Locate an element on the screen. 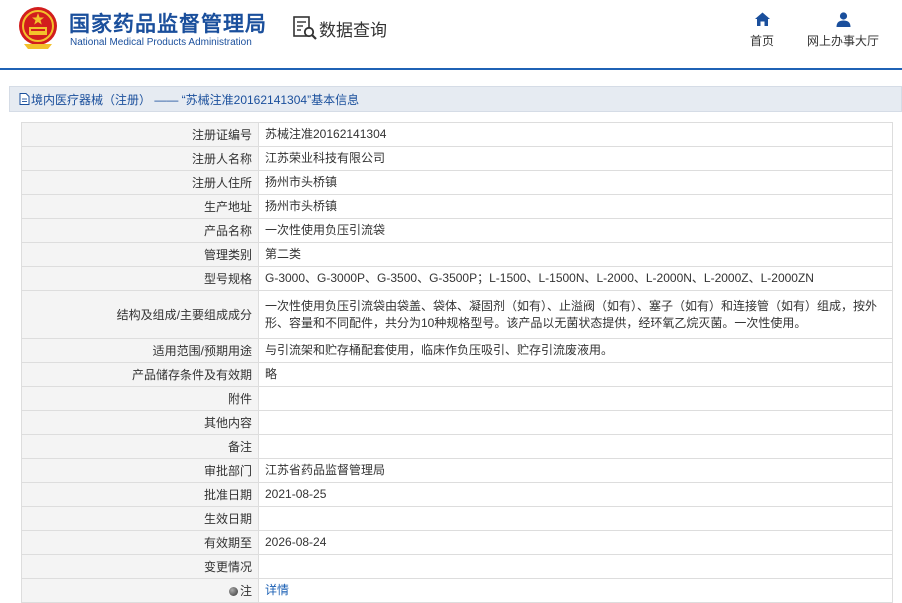 Image resolution: width=902 pixels, height=603 pixels. table-row: 生产地址 扬州市头桥镇 is located at coordinates (457, 206).